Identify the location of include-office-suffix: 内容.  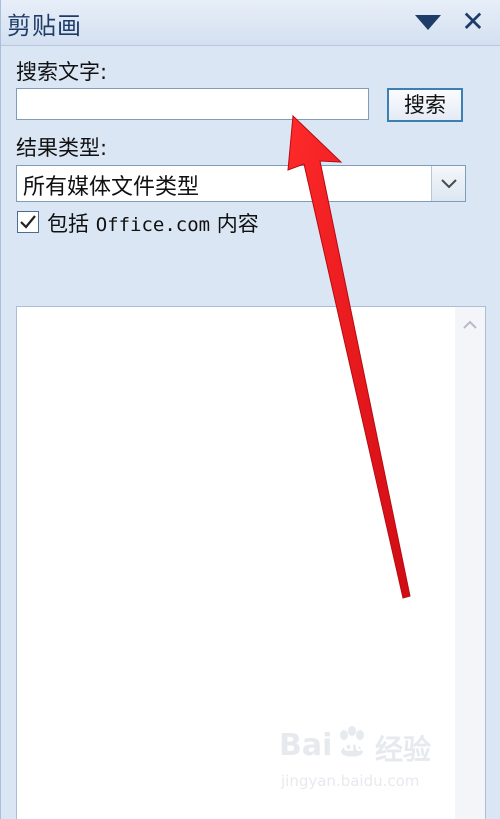
(234, 224).